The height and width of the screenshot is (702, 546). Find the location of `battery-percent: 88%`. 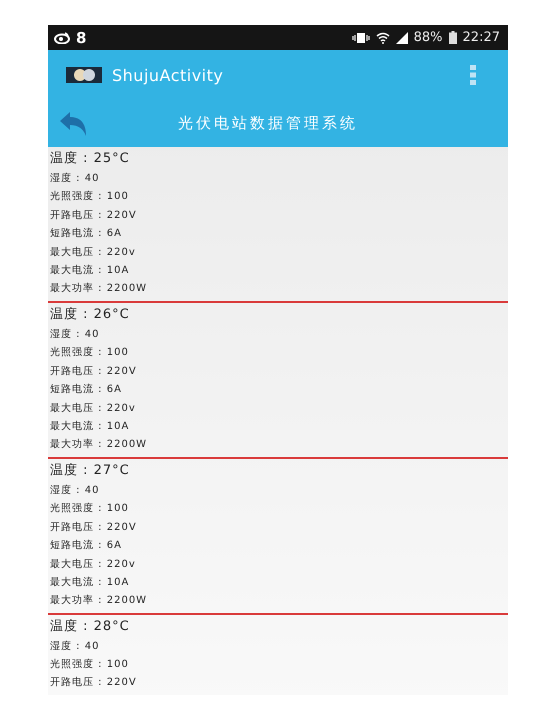

battery-percent: 88% is located at coordinates (428, 37).